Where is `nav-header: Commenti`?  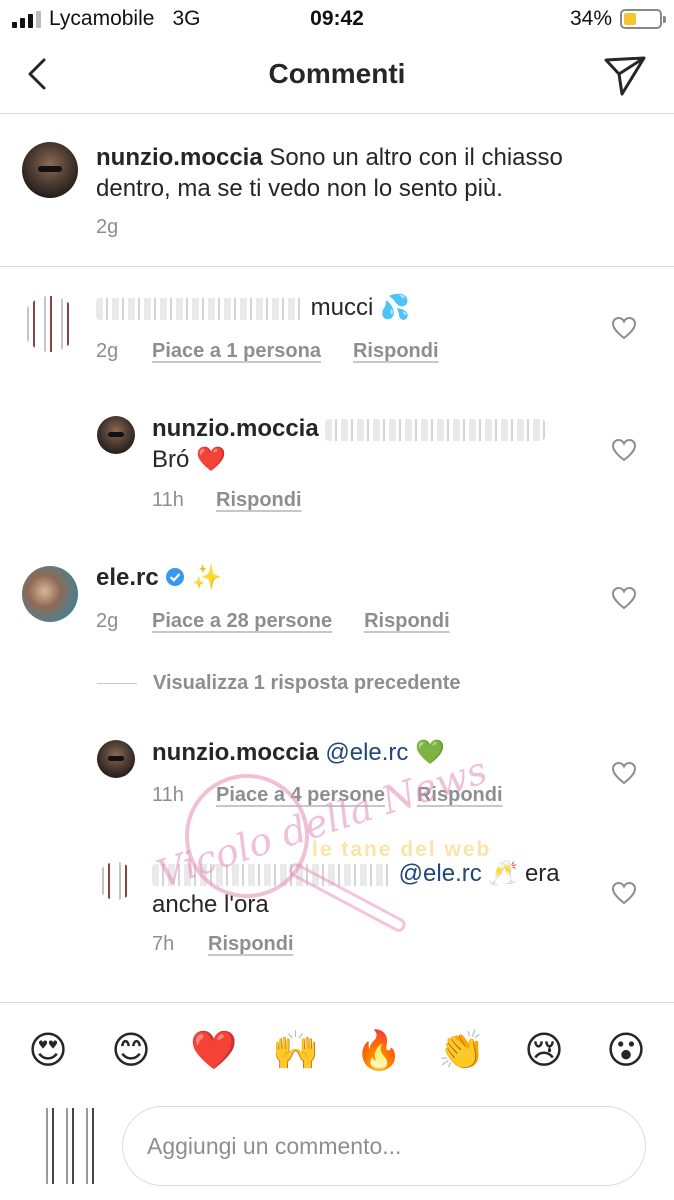
nav-header: Commenti is located at coordinates (337, 77).